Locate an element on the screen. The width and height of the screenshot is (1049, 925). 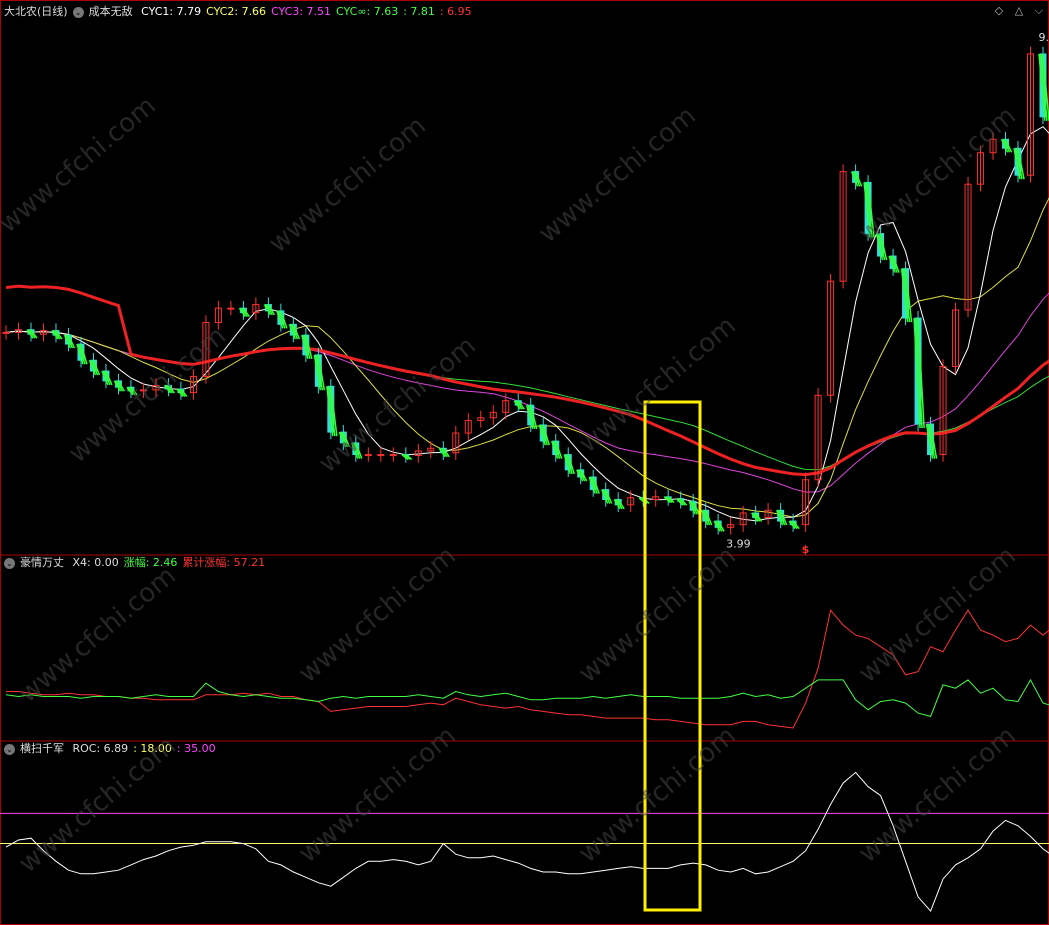
low-price-label: 3.99 is located at coordinates (738, 544).